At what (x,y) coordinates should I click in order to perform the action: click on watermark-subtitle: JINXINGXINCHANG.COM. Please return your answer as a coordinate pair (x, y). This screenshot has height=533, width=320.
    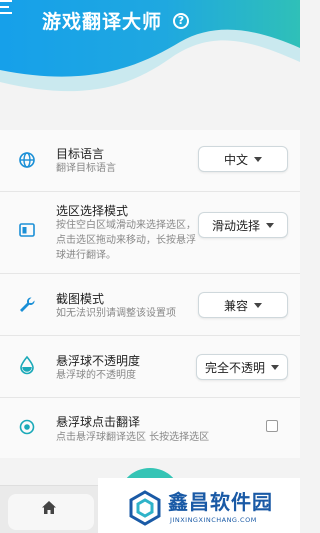
    Looking at the image, I should click on (213, 520).